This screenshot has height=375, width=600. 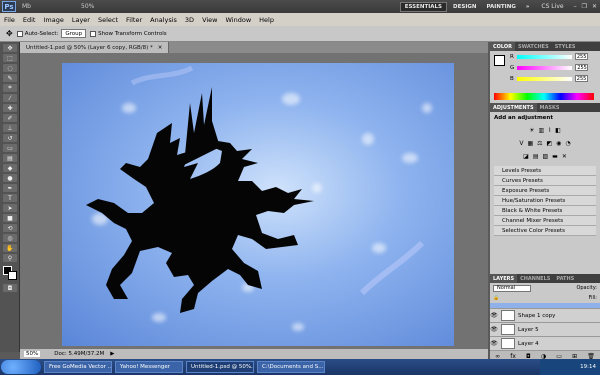 I want to click on menu-help: Help, so click(x=266, y=20).